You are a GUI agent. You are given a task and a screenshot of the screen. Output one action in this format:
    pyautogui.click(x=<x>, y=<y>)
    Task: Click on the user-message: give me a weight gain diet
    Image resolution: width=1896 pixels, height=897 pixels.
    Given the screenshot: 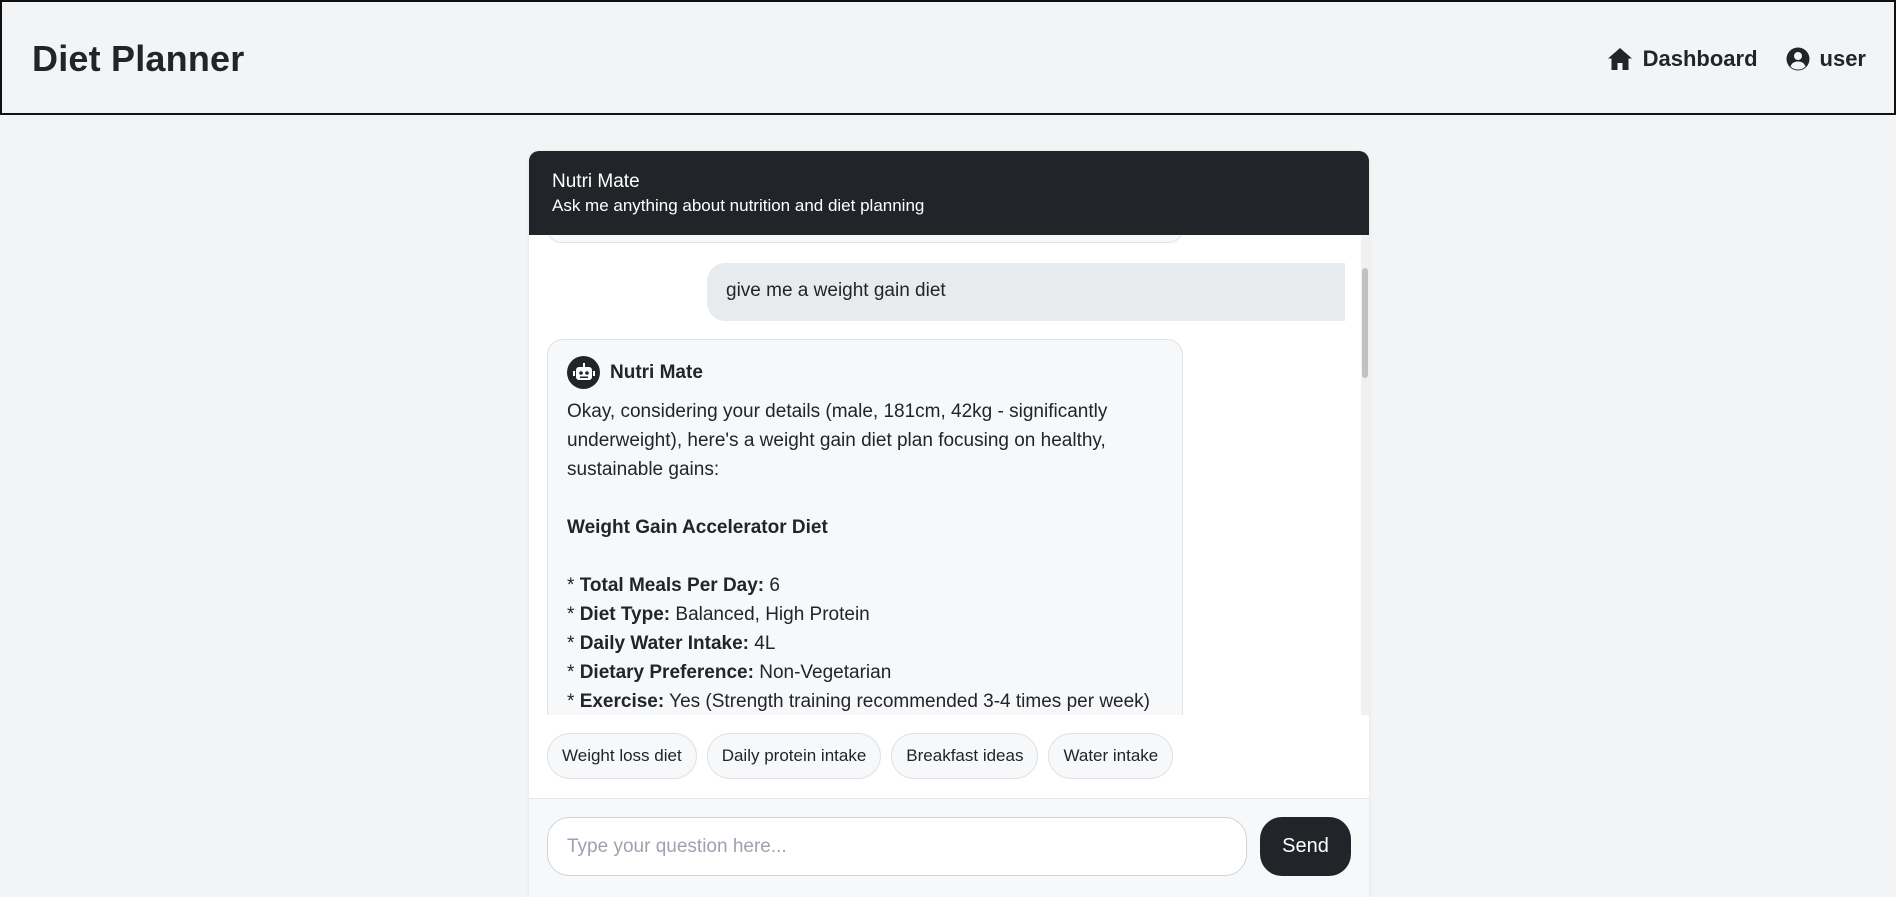 What is the action you would take?
    pyautogui.click(x=1026, y=292)
    